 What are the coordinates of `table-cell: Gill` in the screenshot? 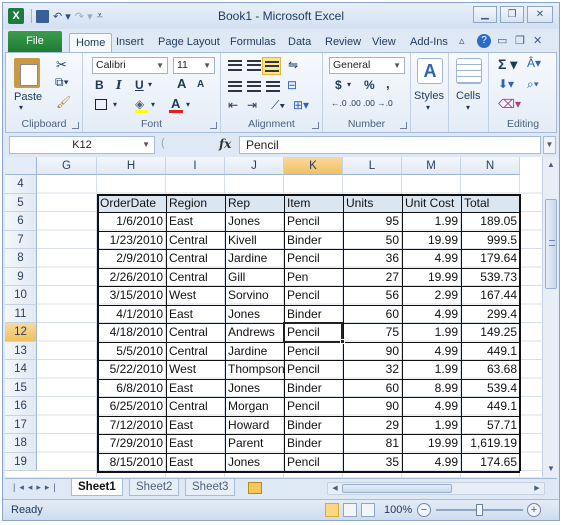 It's located at (256, 277).